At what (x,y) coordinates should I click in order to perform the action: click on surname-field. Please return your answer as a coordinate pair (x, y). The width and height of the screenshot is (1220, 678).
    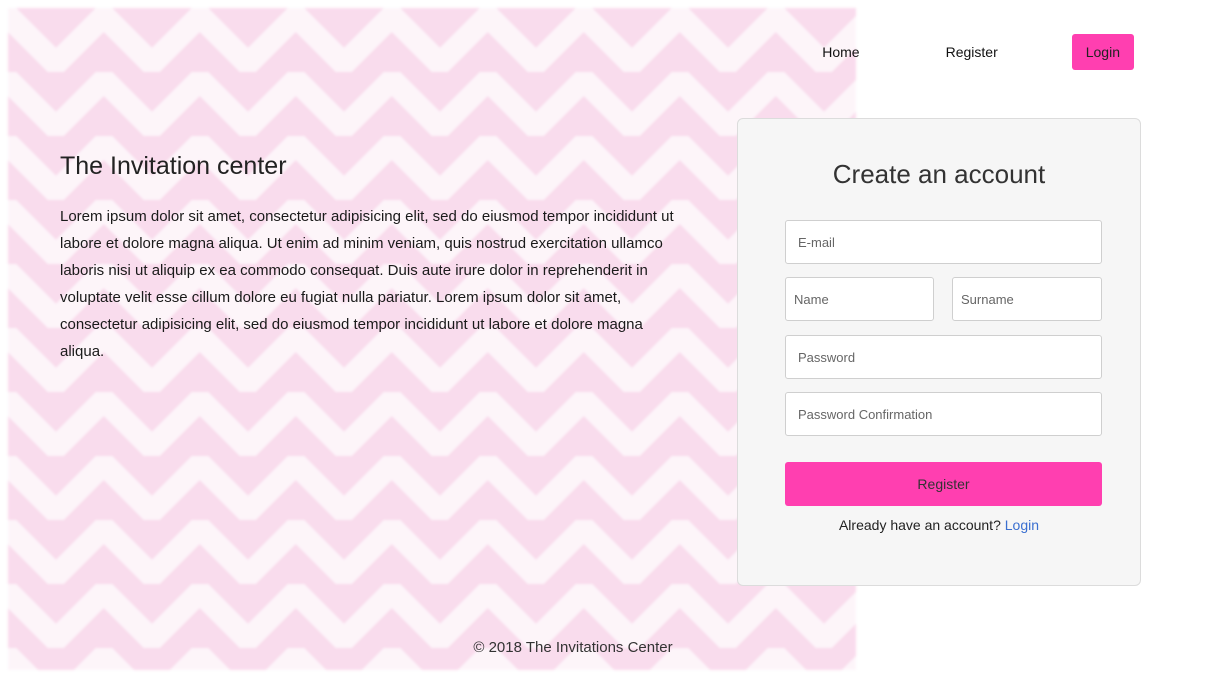
    Looking at the image, I should click on (1027, 299).